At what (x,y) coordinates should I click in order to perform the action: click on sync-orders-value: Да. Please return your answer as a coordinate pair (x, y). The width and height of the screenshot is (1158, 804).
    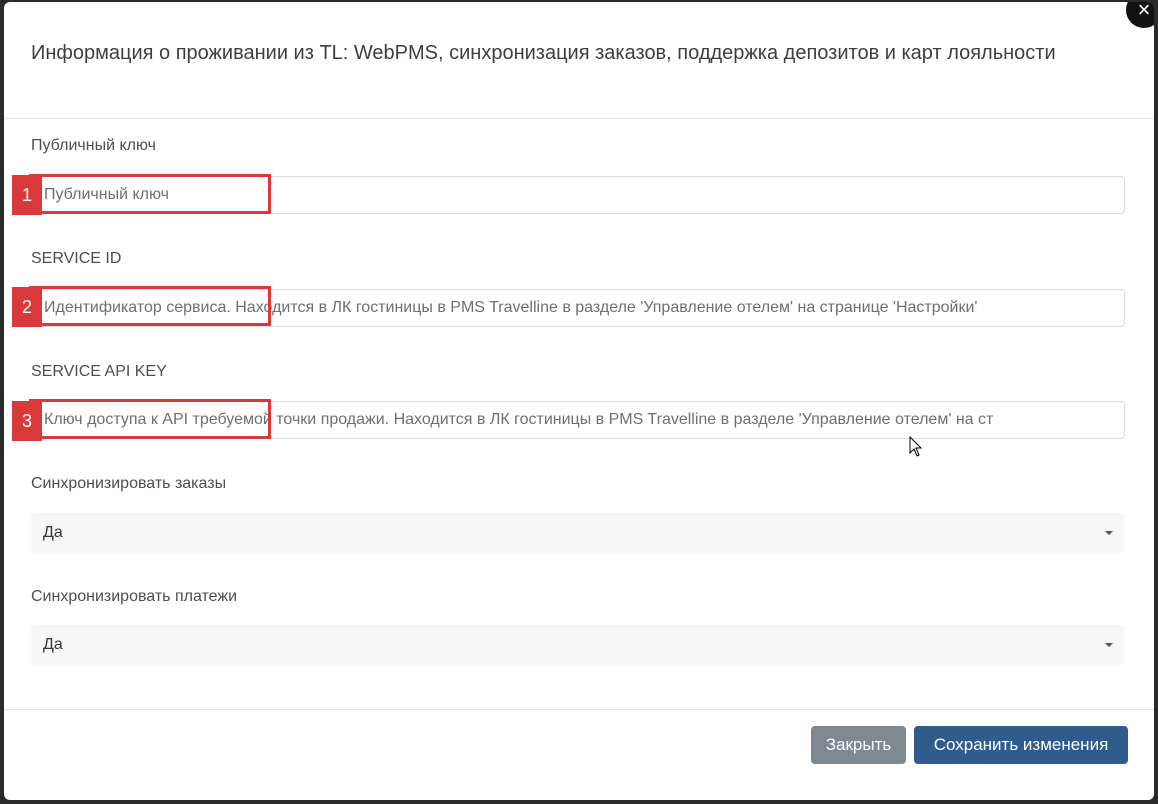
    Looking at the image, I should click on (53, 532).